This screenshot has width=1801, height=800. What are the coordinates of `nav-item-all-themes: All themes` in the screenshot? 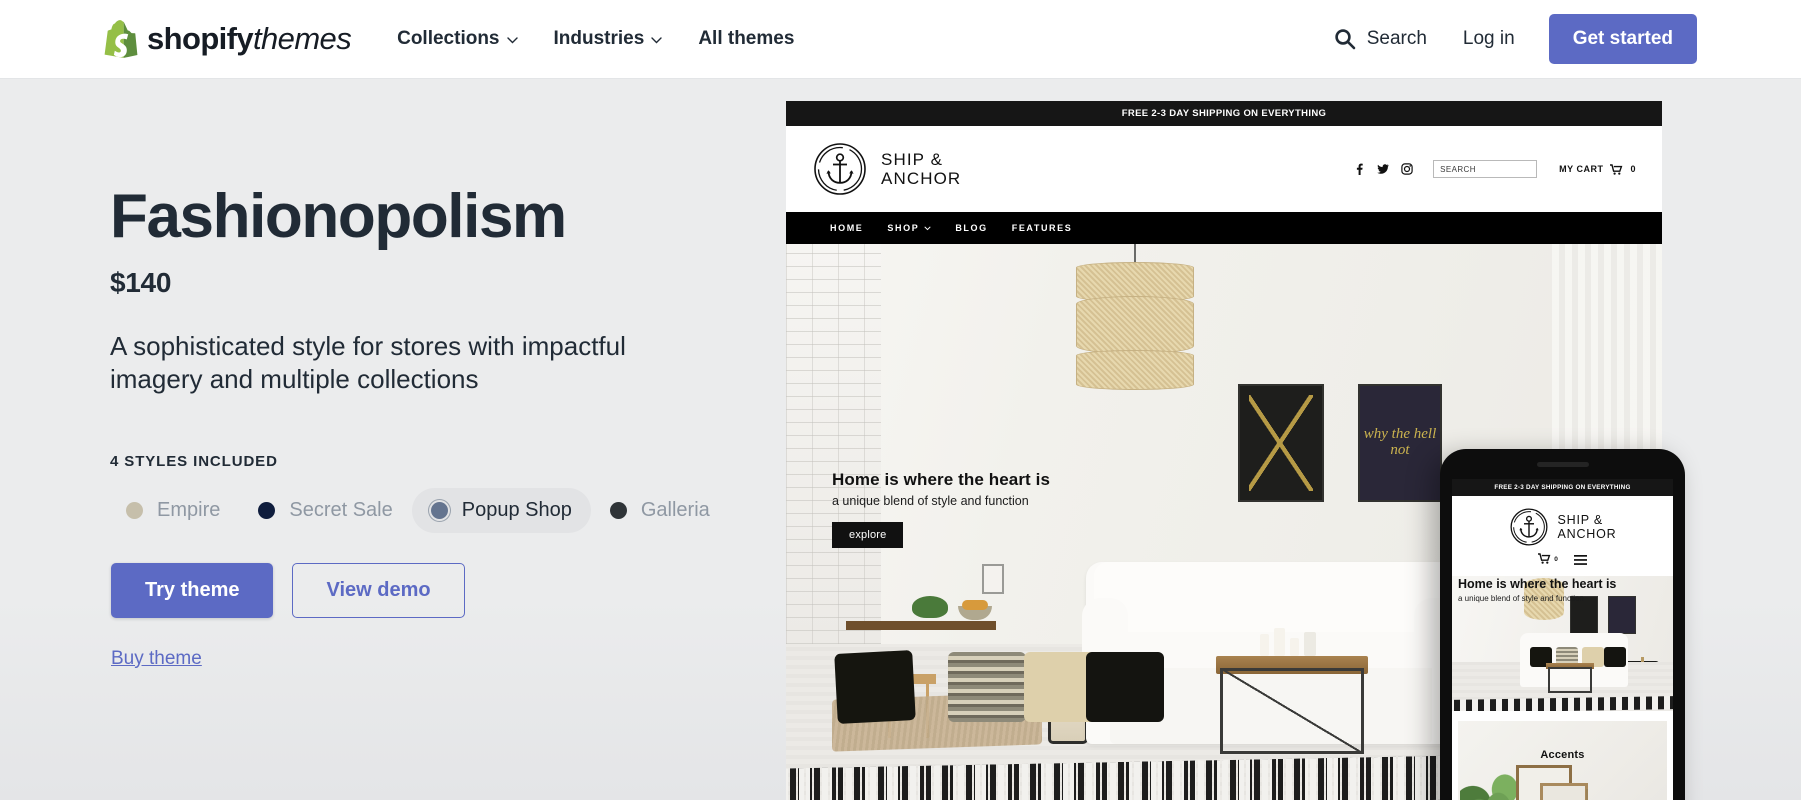 It's located at (746, 39).